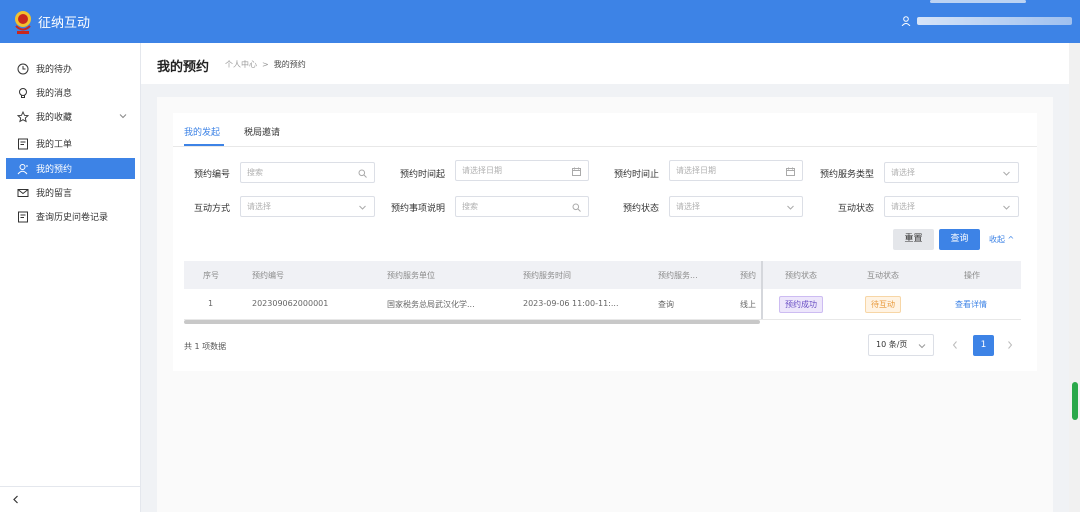 The height and width of the screenshot is (512, 1080). What do you see at coordinates (23, 92) in the screenshot?
I see `bulb-icon` at bounding box center [23, 92].